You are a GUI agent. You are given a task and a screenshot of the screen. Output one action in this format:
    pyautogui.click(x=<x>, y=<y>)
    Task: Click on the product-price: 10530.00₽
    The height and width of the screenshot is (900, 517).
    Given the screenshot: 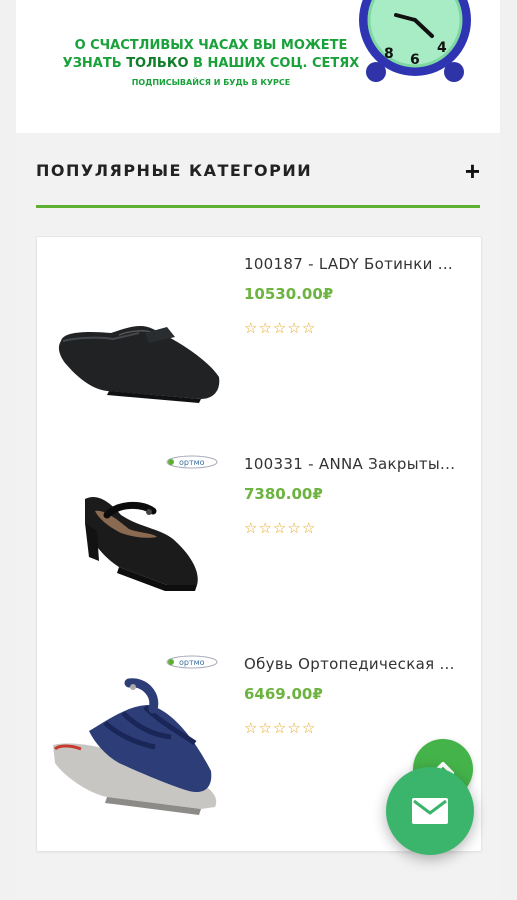 What is the action you would take?
    pyautogui.click(x=289, y=294)
    